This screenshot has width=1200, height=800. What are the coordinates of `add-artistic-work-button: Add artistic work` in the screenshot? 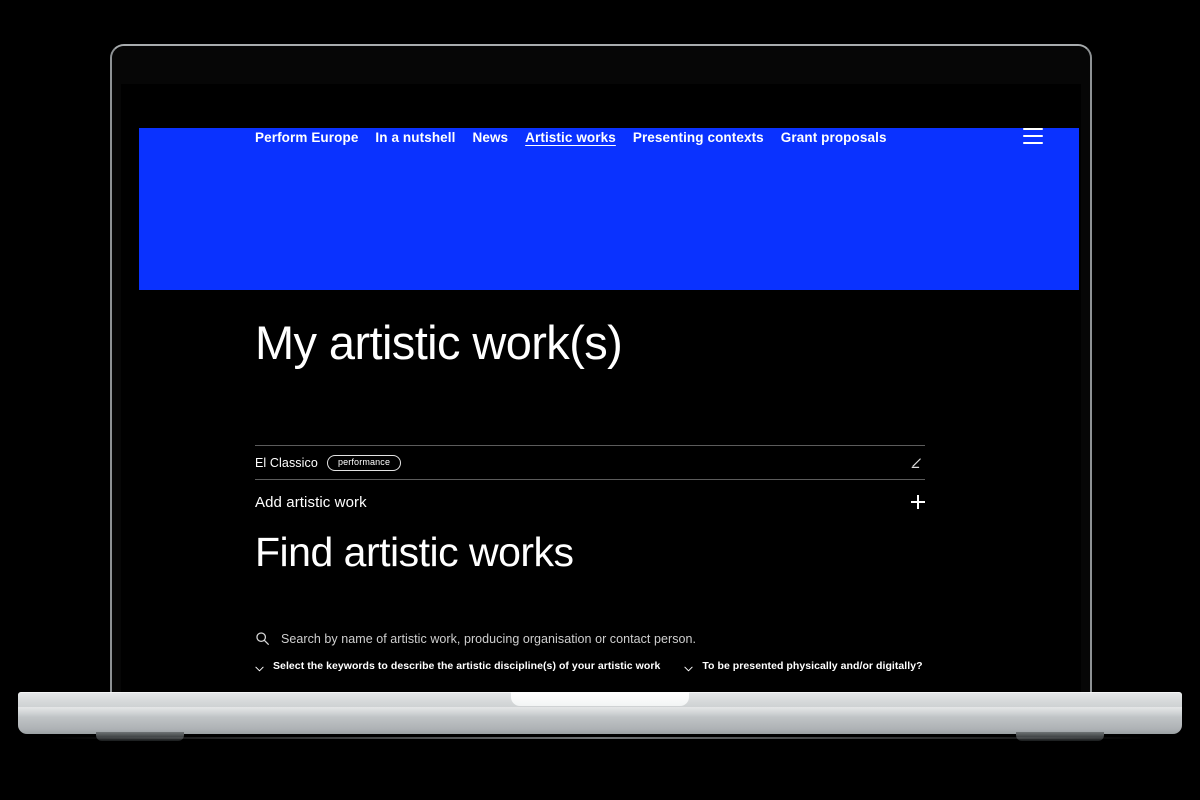 It's located at (590, 502).